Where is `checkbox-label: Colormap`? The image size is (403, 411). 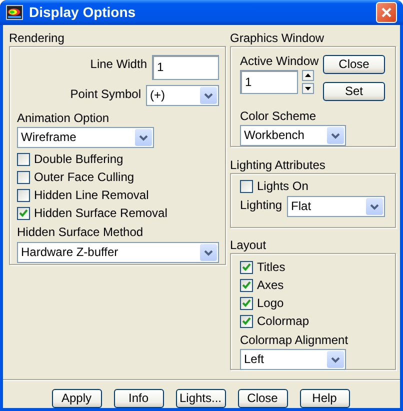 checkbox-label: Colormap is located at coordinates (283, 321).